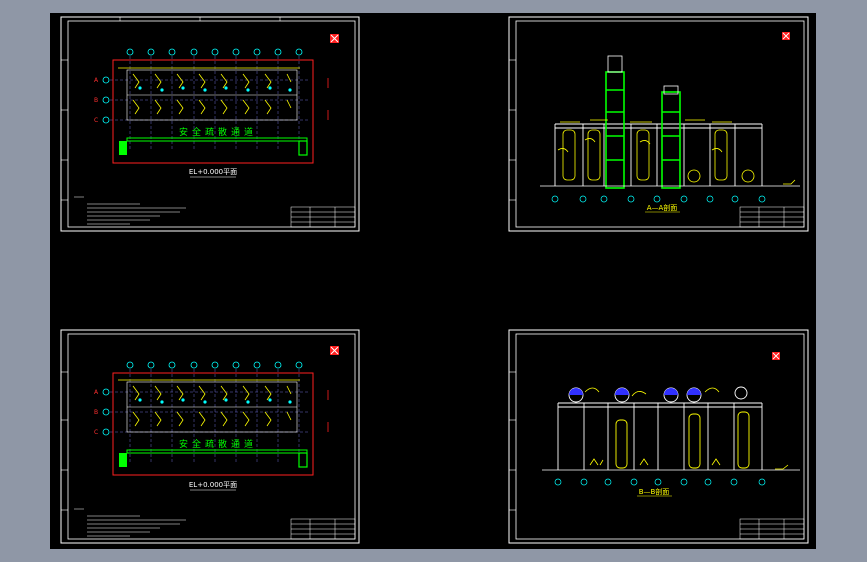 The height and width of the screenshot is (562, 867). Describe the element at coordinates (654, 491) in the screenshot. I see `elevation-title: B—B剖面` at that location.